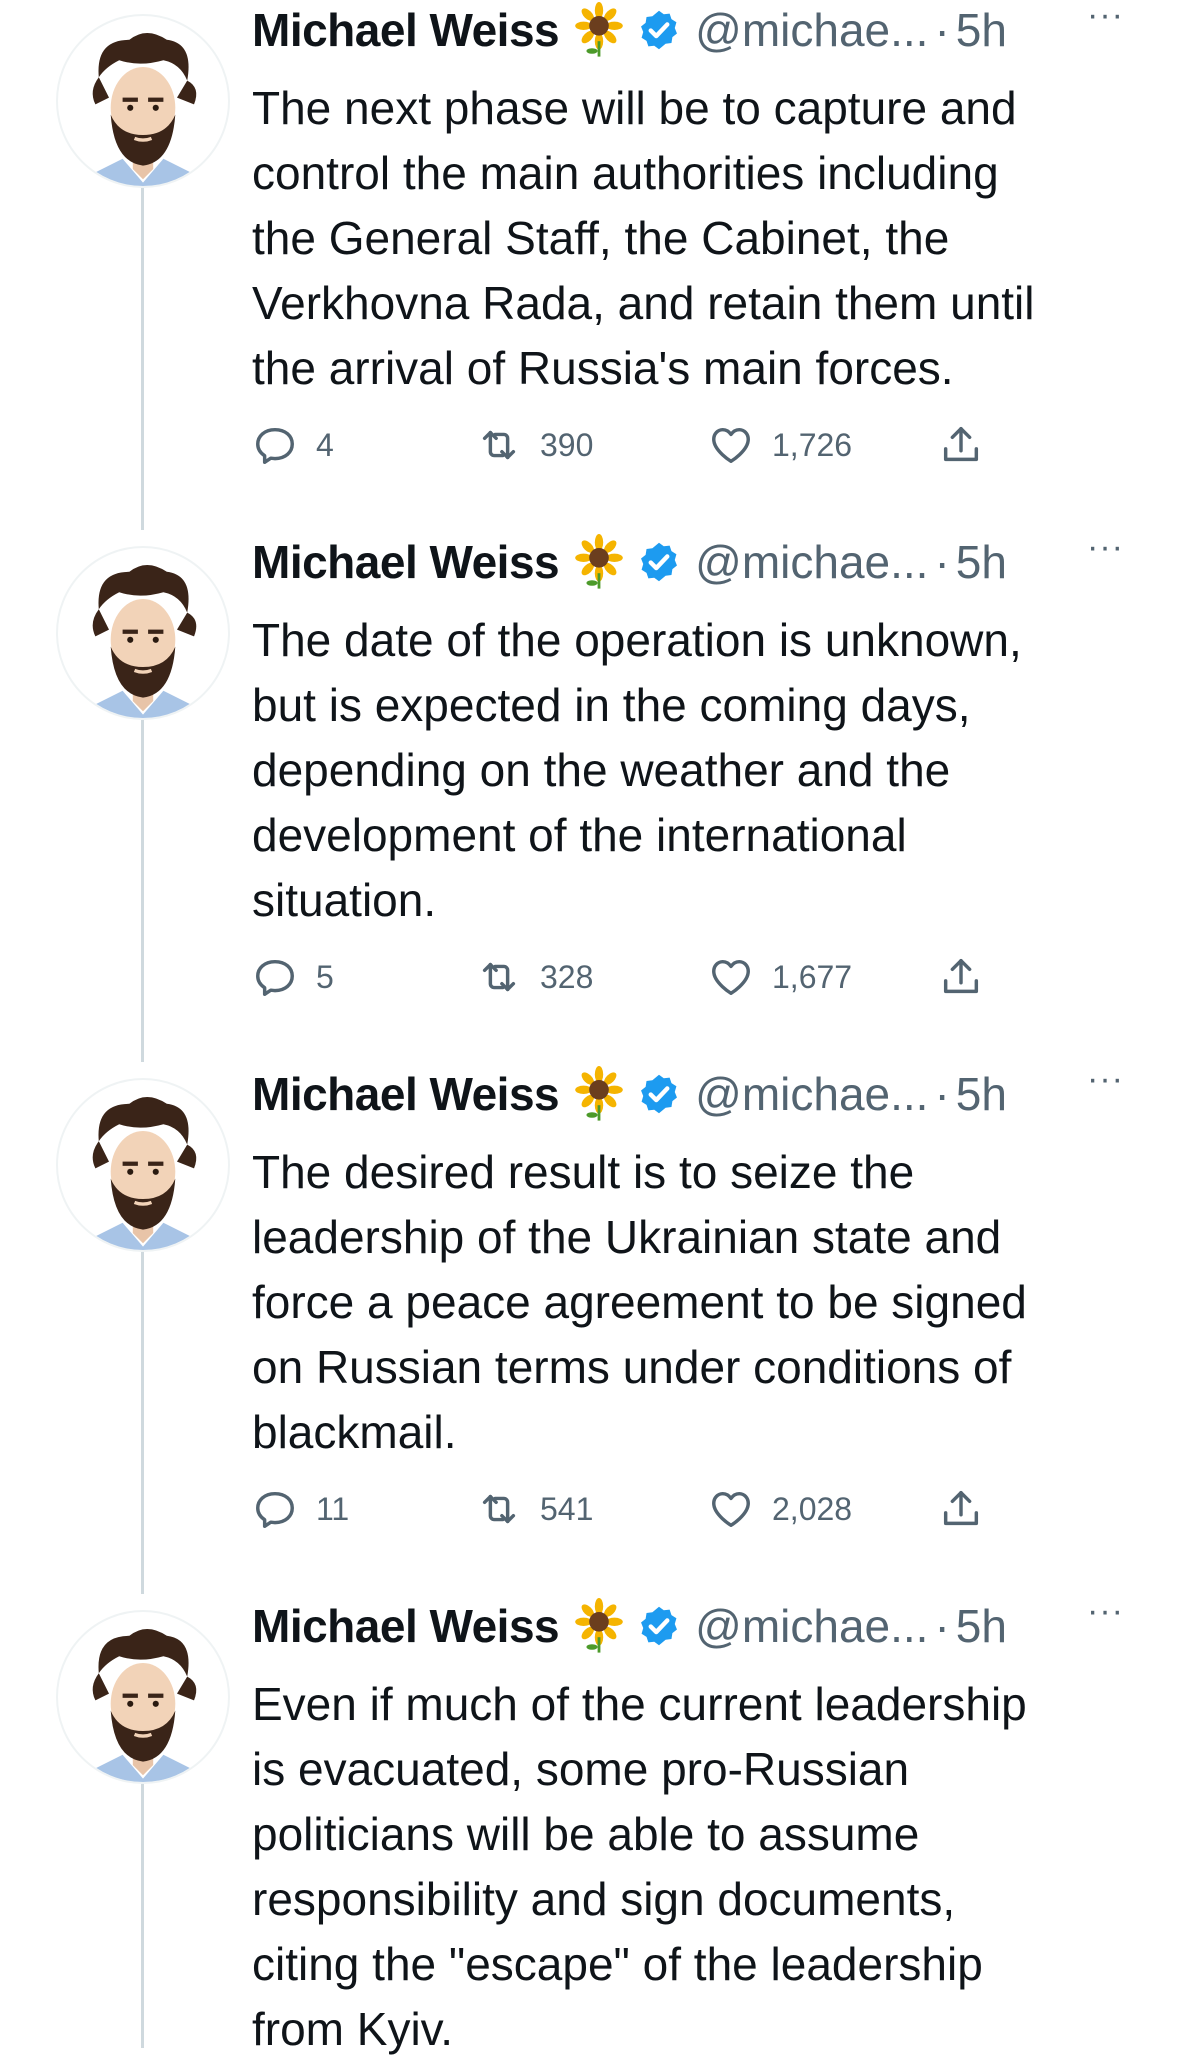  What do you see at coordinates (634, 108) in the screenshot?
I see `tweet-text-line: The next phase will be to capture and` at bounding box center [634, 108].